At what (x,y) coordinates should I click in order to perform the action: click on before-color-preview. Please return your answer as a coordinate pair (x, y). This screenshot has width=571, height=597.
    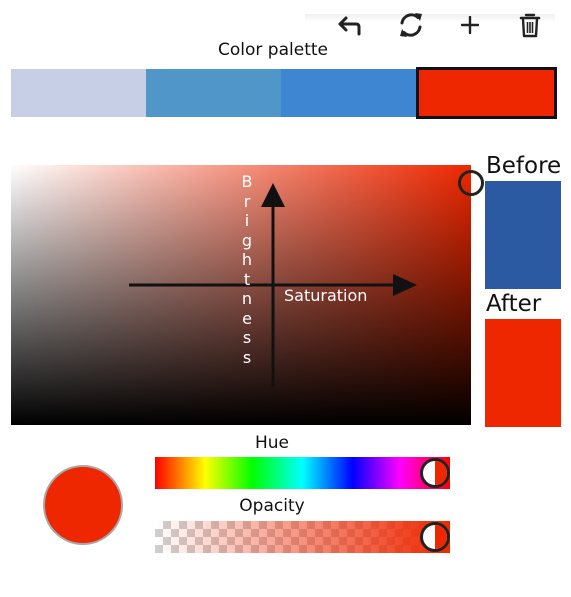
    Looking at the image, I should click on (523, 235).